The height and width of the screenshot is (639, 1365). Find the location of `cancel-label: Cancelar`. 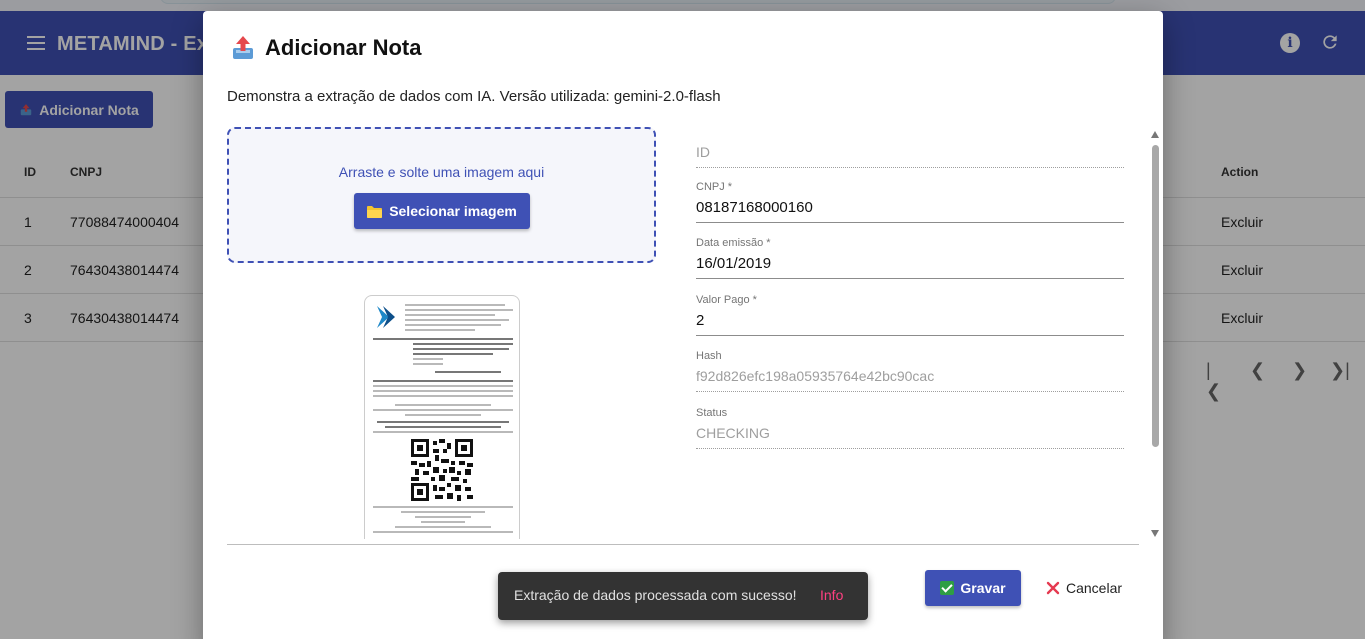

cancel-label: Cancelar is located at coordinates (1094, 588).